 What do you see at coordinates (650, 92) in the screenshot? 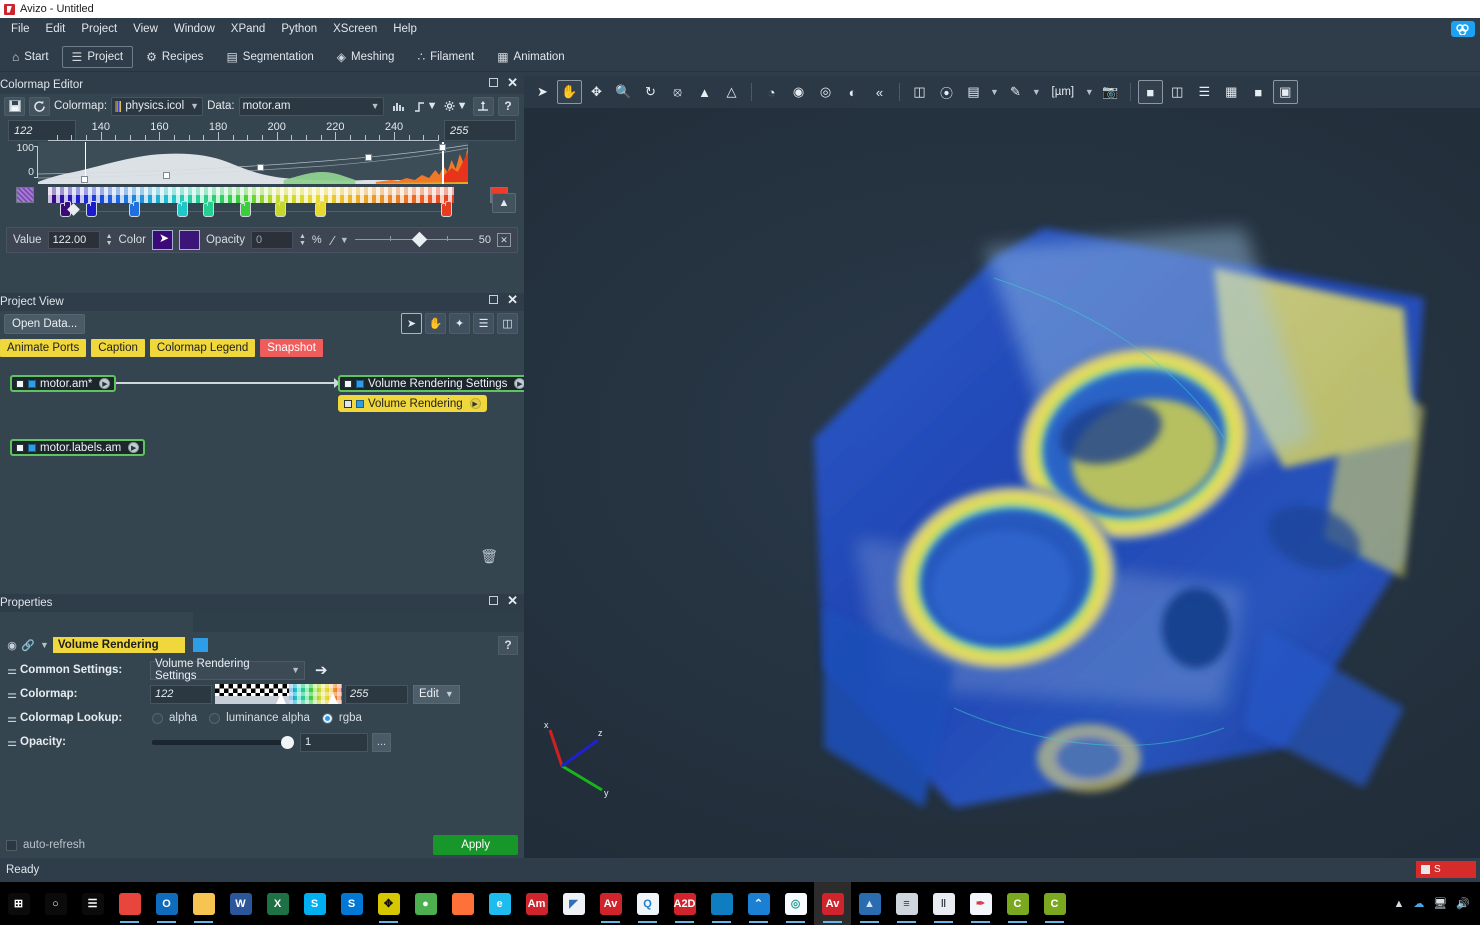
I see `rotate-icon: ↻` at bounding box center [650, 92].